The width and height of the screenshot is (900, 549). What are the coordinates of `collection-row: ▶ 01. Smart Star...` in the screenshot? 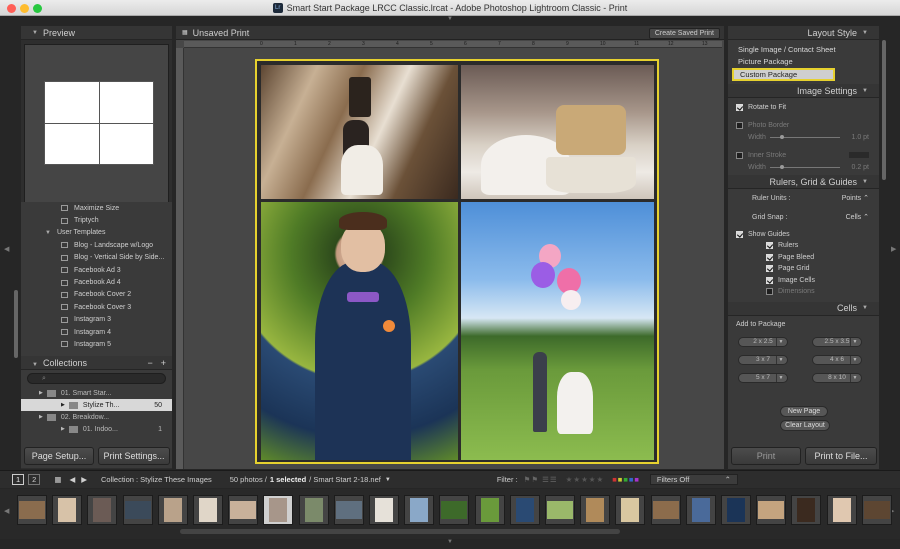 It's located at (96, 393).